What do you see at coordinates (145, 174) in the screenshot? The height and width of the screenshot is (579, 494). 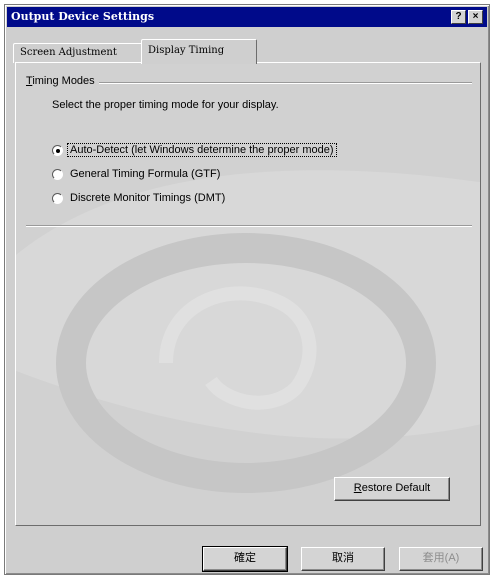 I see `radio-label-gtf: General Timing Formula (GTF)` at bounding box center [145, 174].